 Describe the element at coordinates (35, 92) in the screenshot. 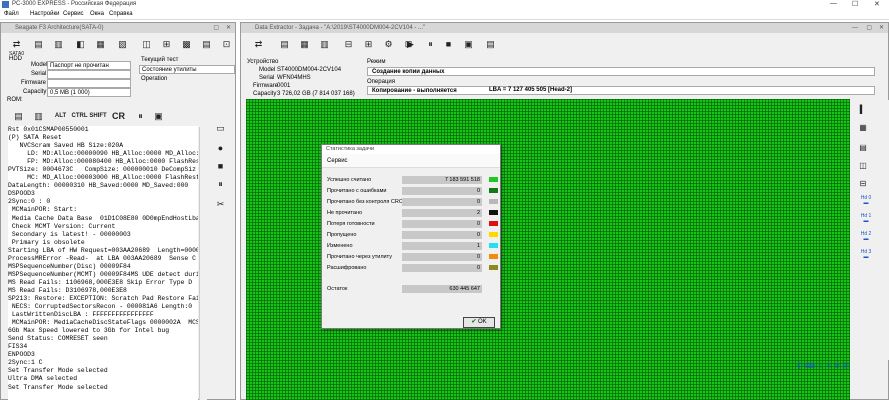

I see `capacity-label: Capacity` at that location.